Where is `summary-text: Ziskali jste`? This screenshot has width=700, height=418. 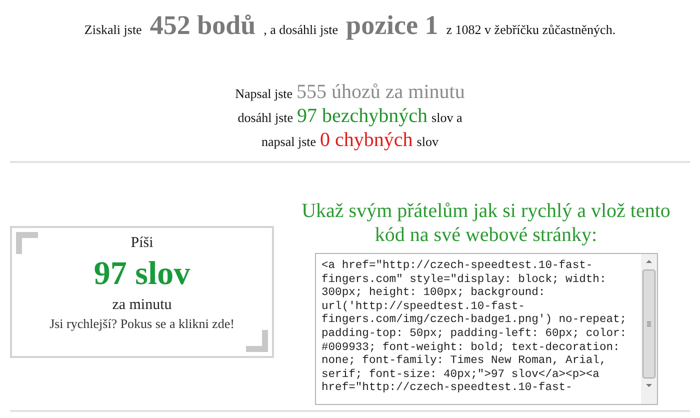
summary-text: Ziskali jste is located at coordinates (113, 30).